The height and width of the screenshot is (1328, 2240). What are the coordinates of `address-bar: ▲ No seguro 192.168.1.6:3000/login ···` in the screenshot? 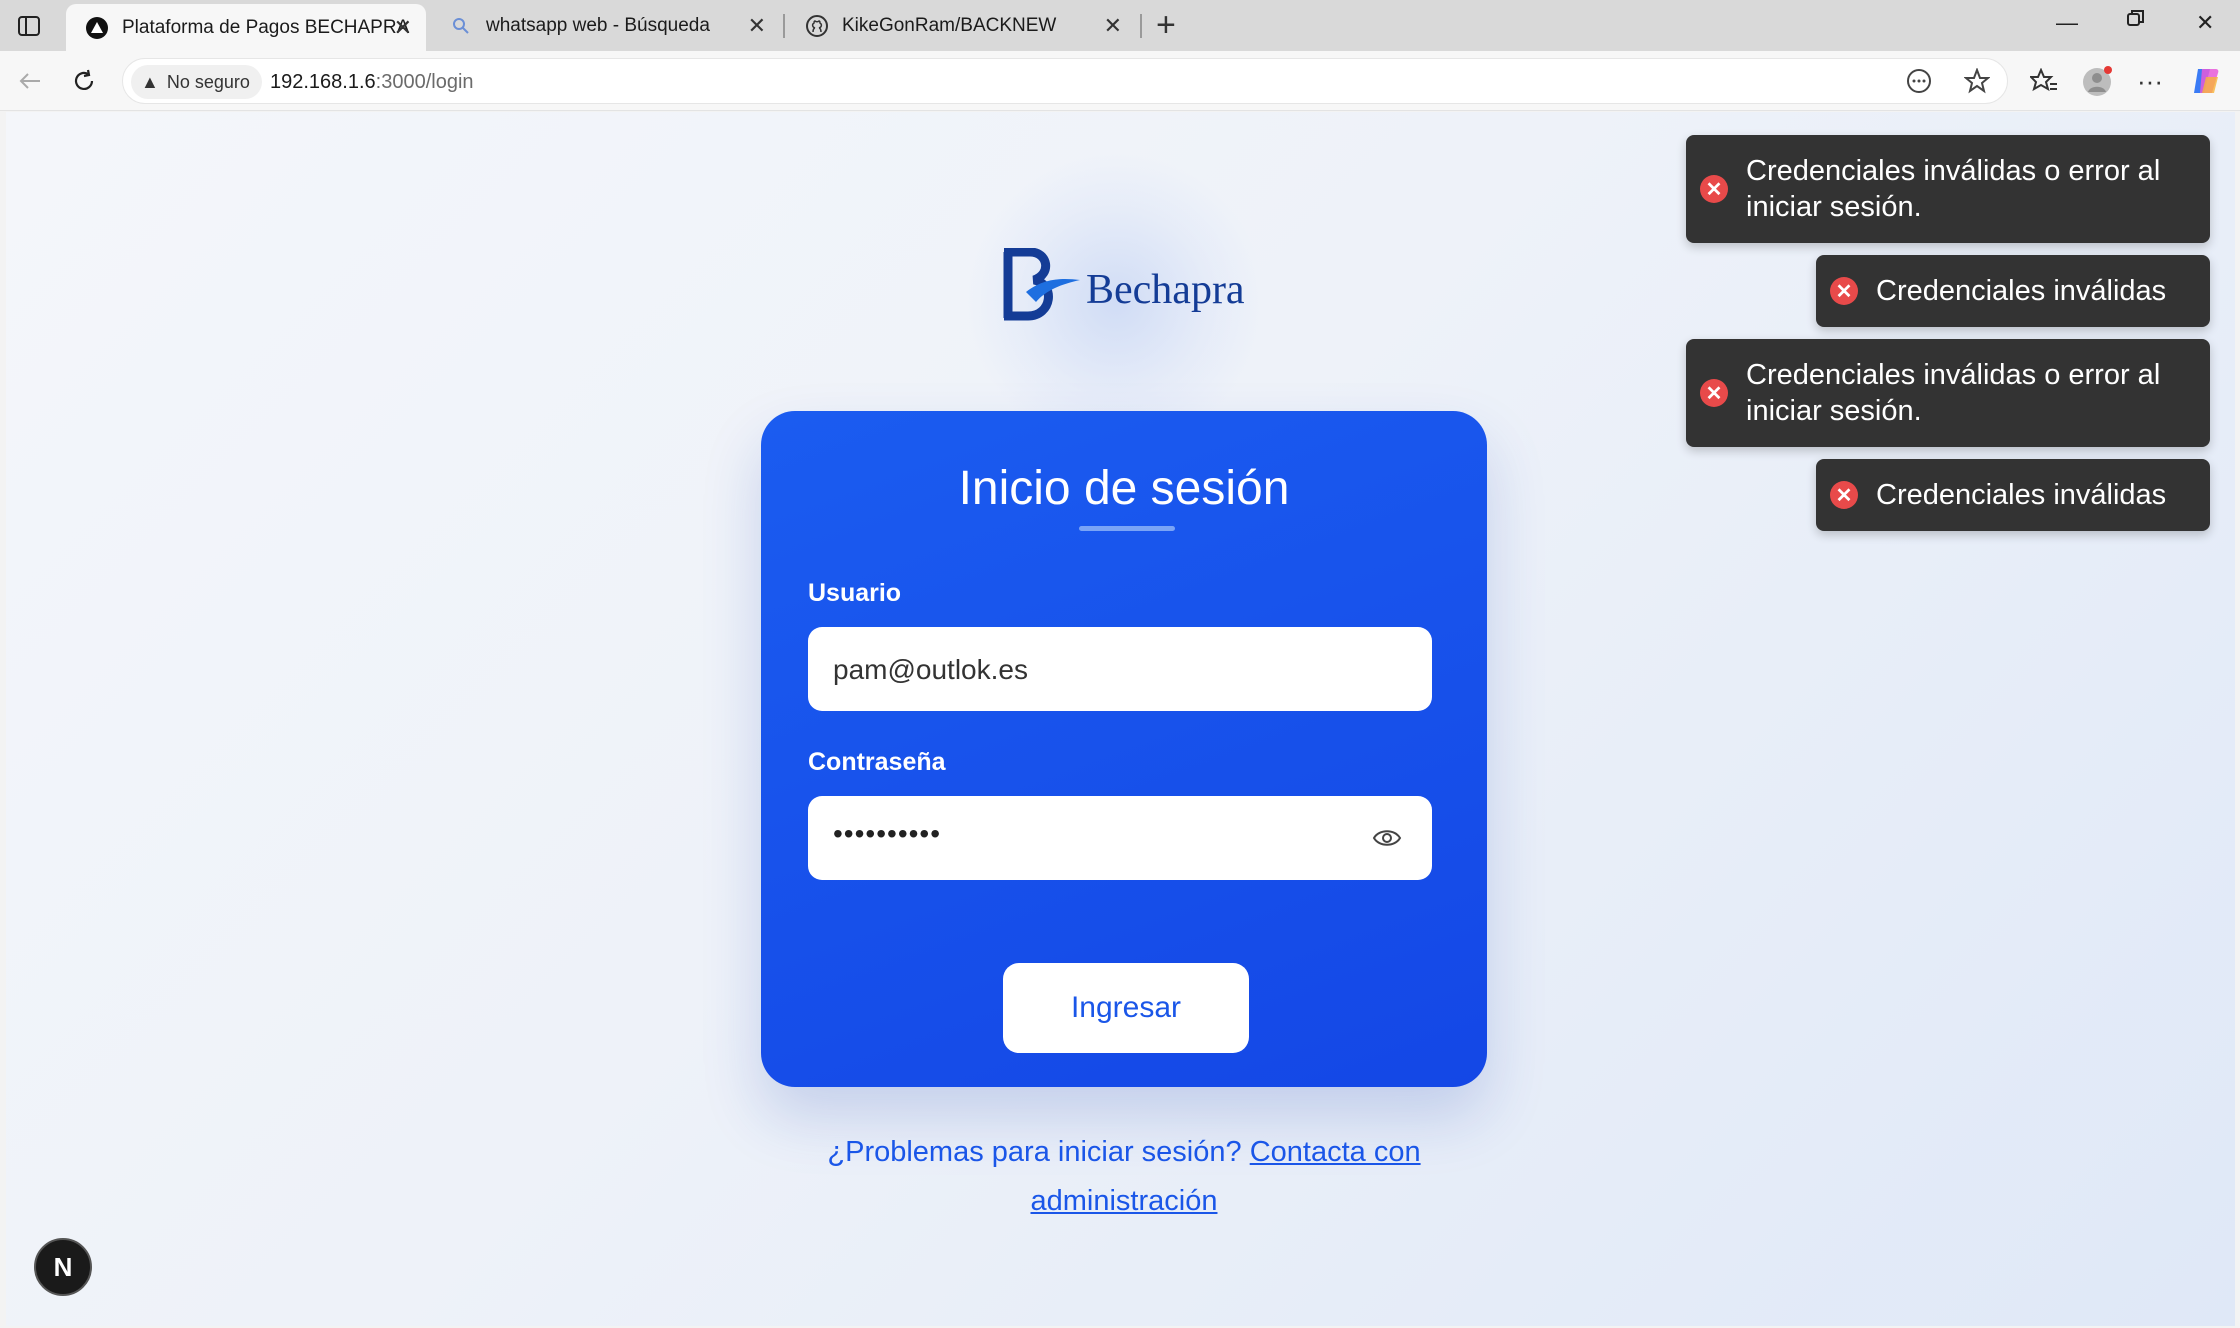 It's located at (1120, 81).